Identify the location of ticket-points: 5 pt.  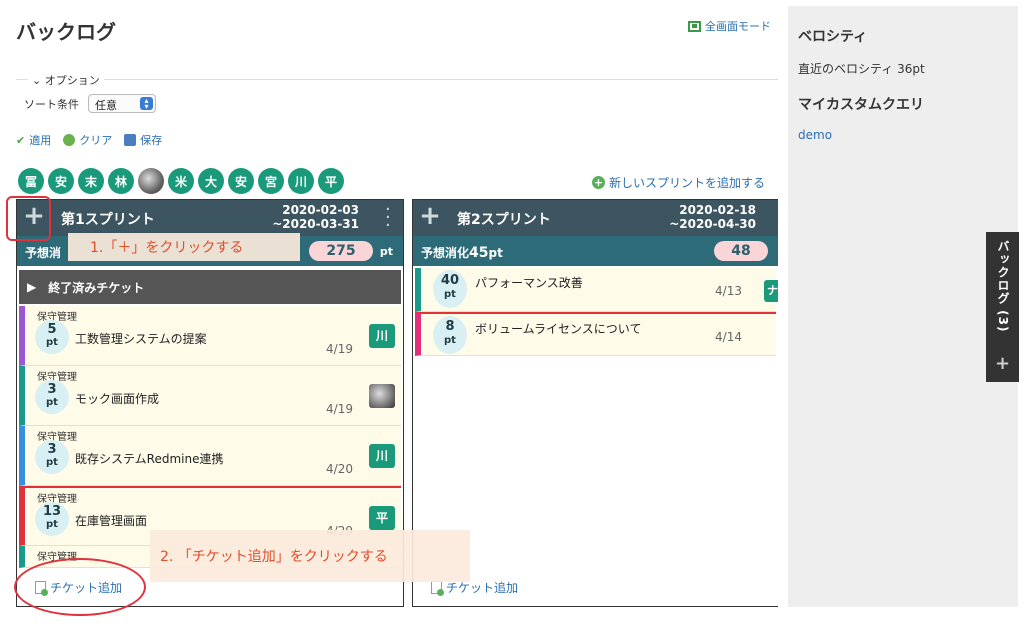
(52, 337).